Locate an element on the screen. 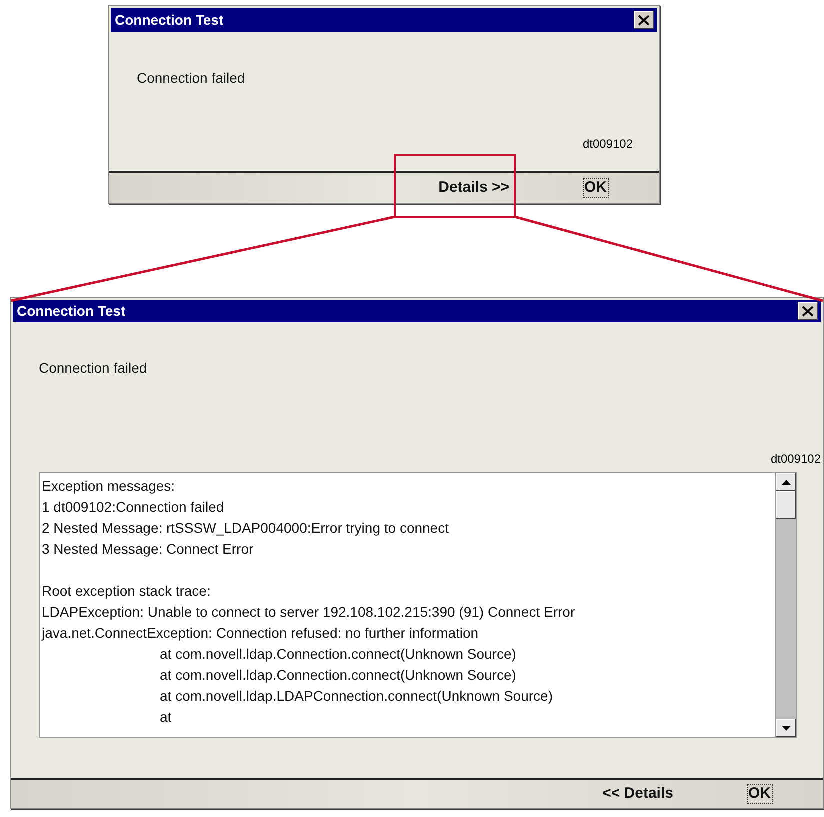 This screenshot has height=817, width=824. up-arrow-icon is located at coordinates (786, 482).